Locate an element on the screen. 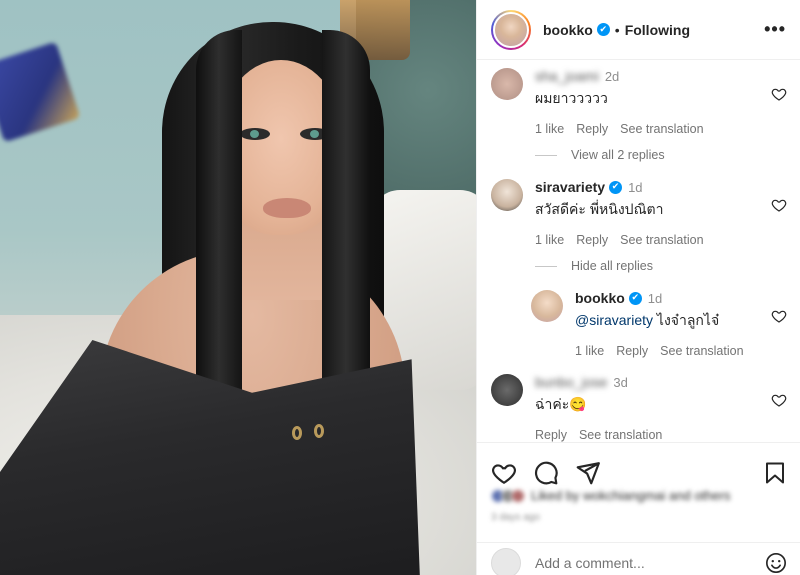 This screenshot has height=575, width=800. liker-avatar is located at coordinates (518, 495).